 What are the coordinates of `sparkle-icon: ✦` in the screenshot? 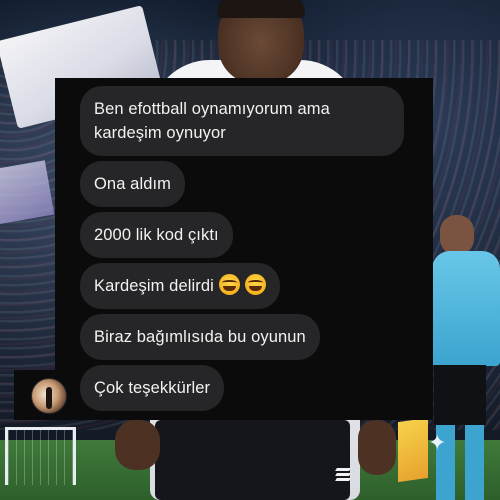 It's located at (437, 442).